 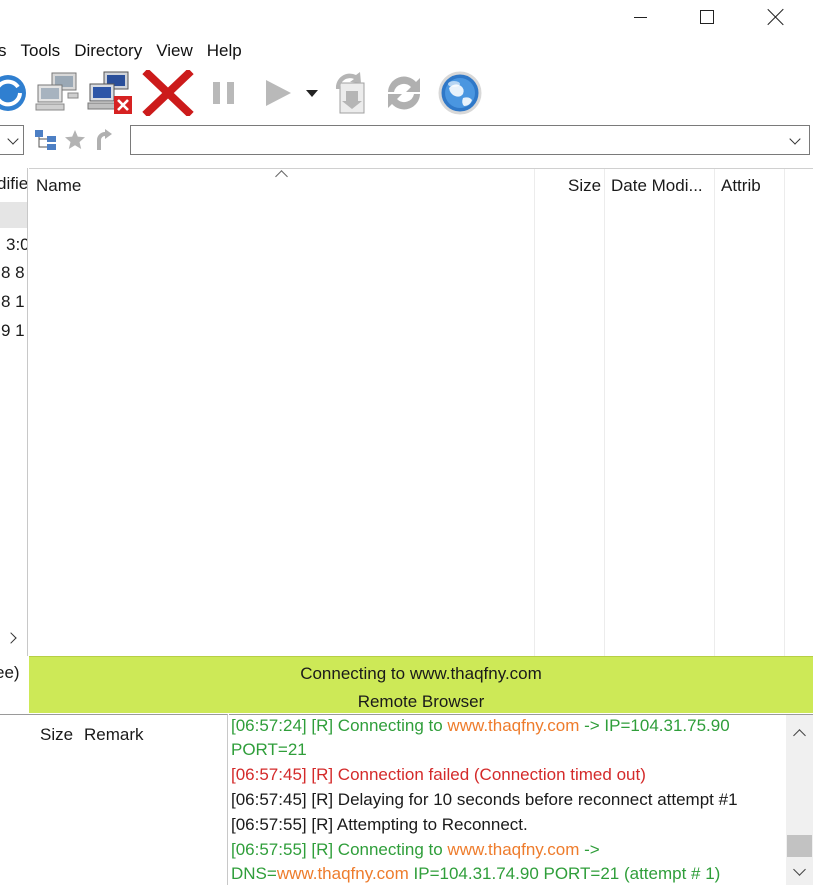 I want to click on connection-status: Connecting to www.thaqfny.com, so click(x=421, y=673).